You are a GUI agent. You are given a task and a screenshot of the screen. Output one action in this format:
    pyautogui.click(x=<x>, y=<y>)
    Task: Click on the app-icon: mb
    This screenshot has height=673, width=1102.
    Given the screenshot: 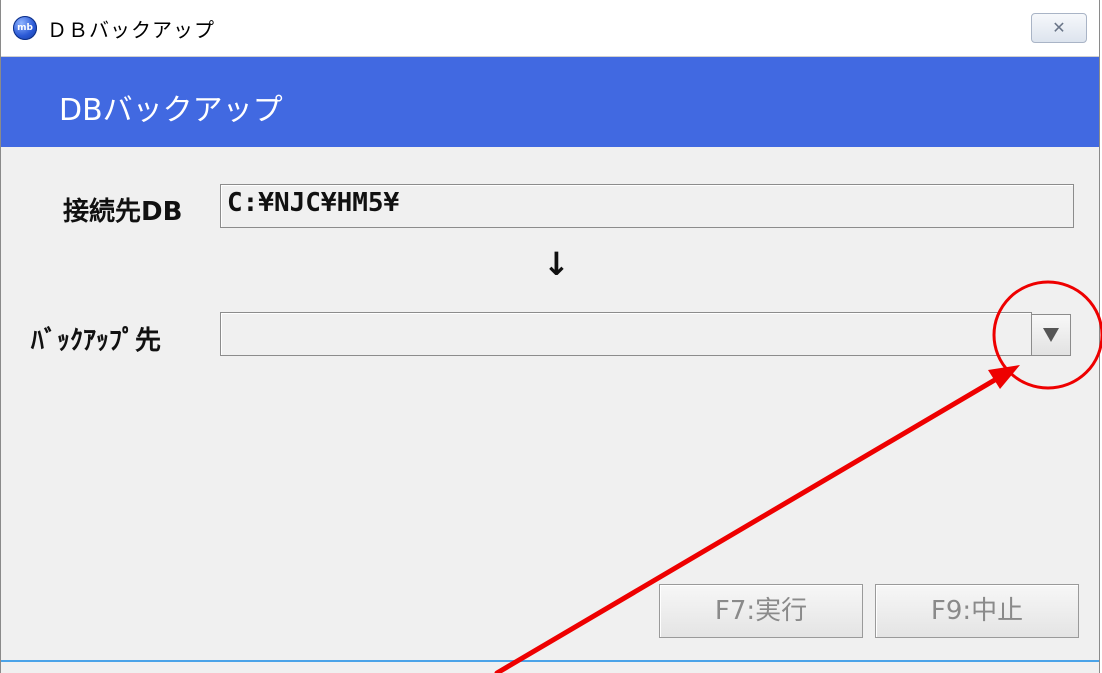 What is the action you would take?
    pyautogui.click(x=25, y=28)
    